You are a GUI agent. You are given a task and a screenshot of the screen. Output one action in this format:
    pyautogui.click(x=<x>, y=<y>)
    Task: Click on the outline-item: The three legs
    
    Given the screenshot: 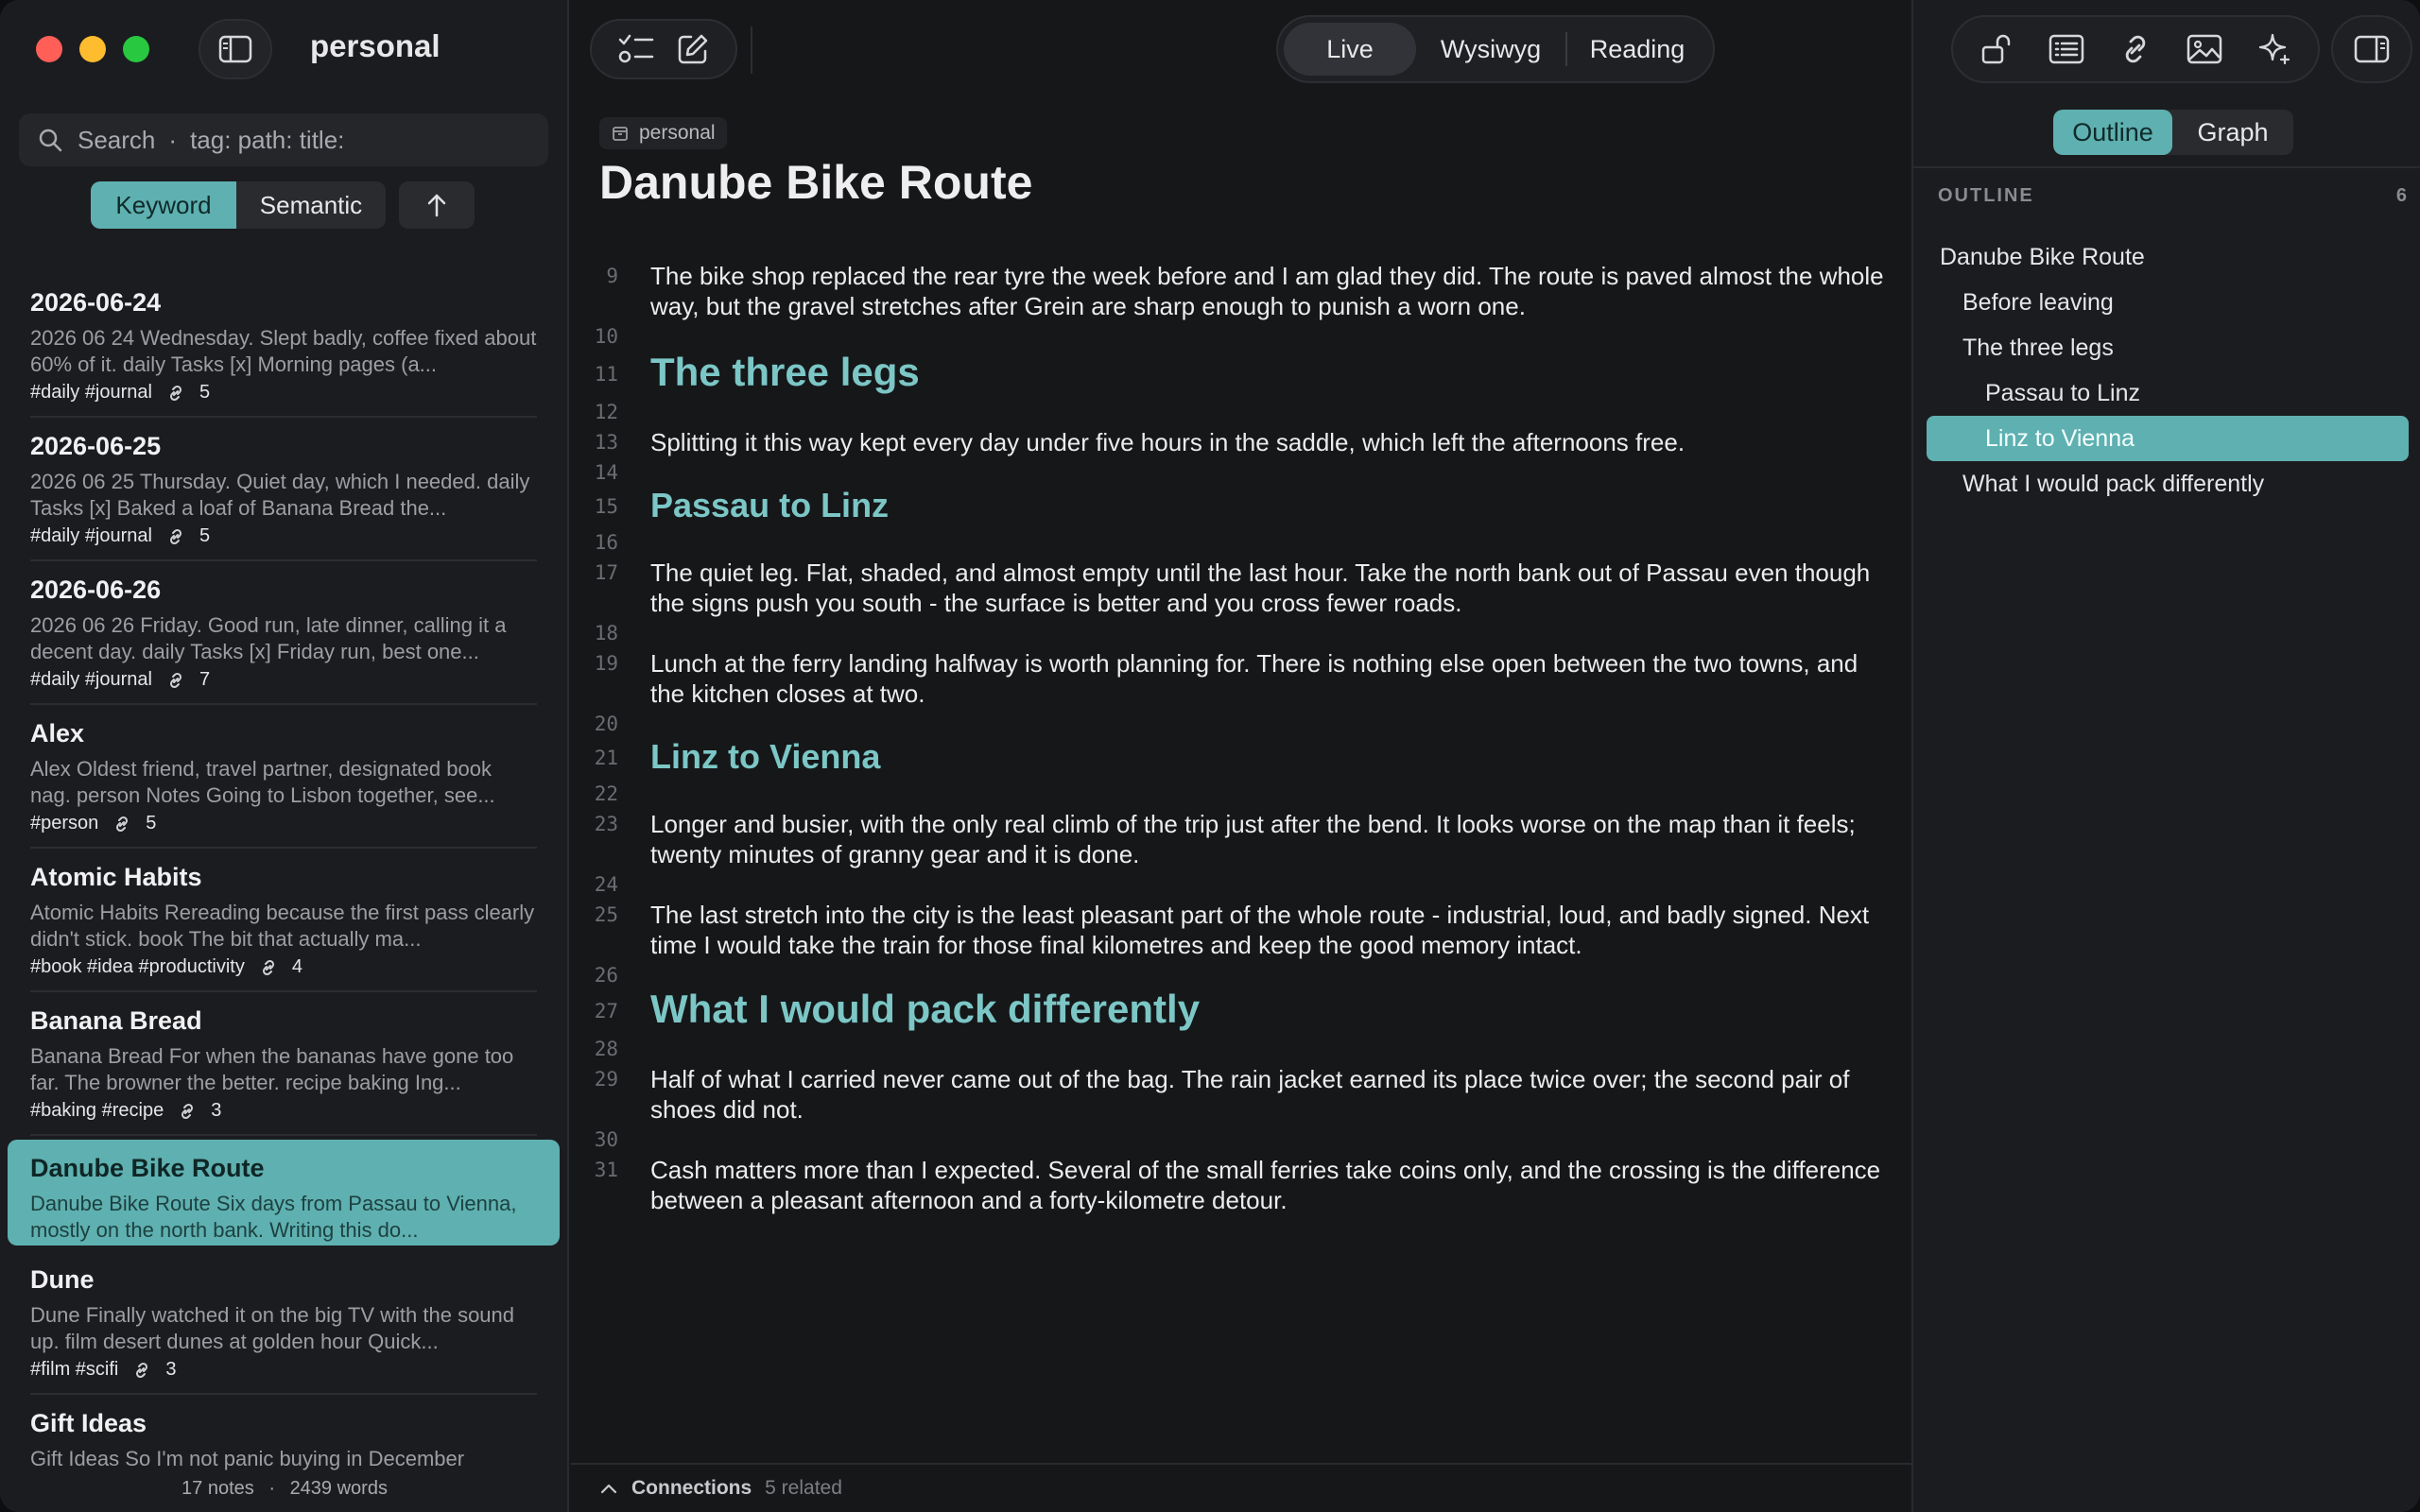 What is the action you would take?
    pyautogui.click(x=2168, y=347)
    